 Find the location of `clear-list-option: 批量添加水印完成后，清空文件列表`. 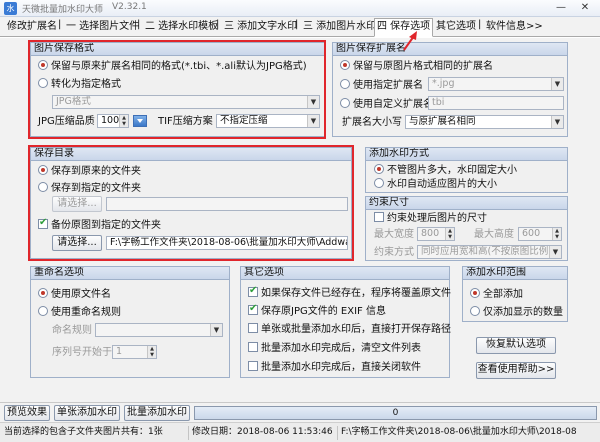

clear-list-option: 批量添加水印完成后，清空文件列表 is located at coordinates (334, 348).